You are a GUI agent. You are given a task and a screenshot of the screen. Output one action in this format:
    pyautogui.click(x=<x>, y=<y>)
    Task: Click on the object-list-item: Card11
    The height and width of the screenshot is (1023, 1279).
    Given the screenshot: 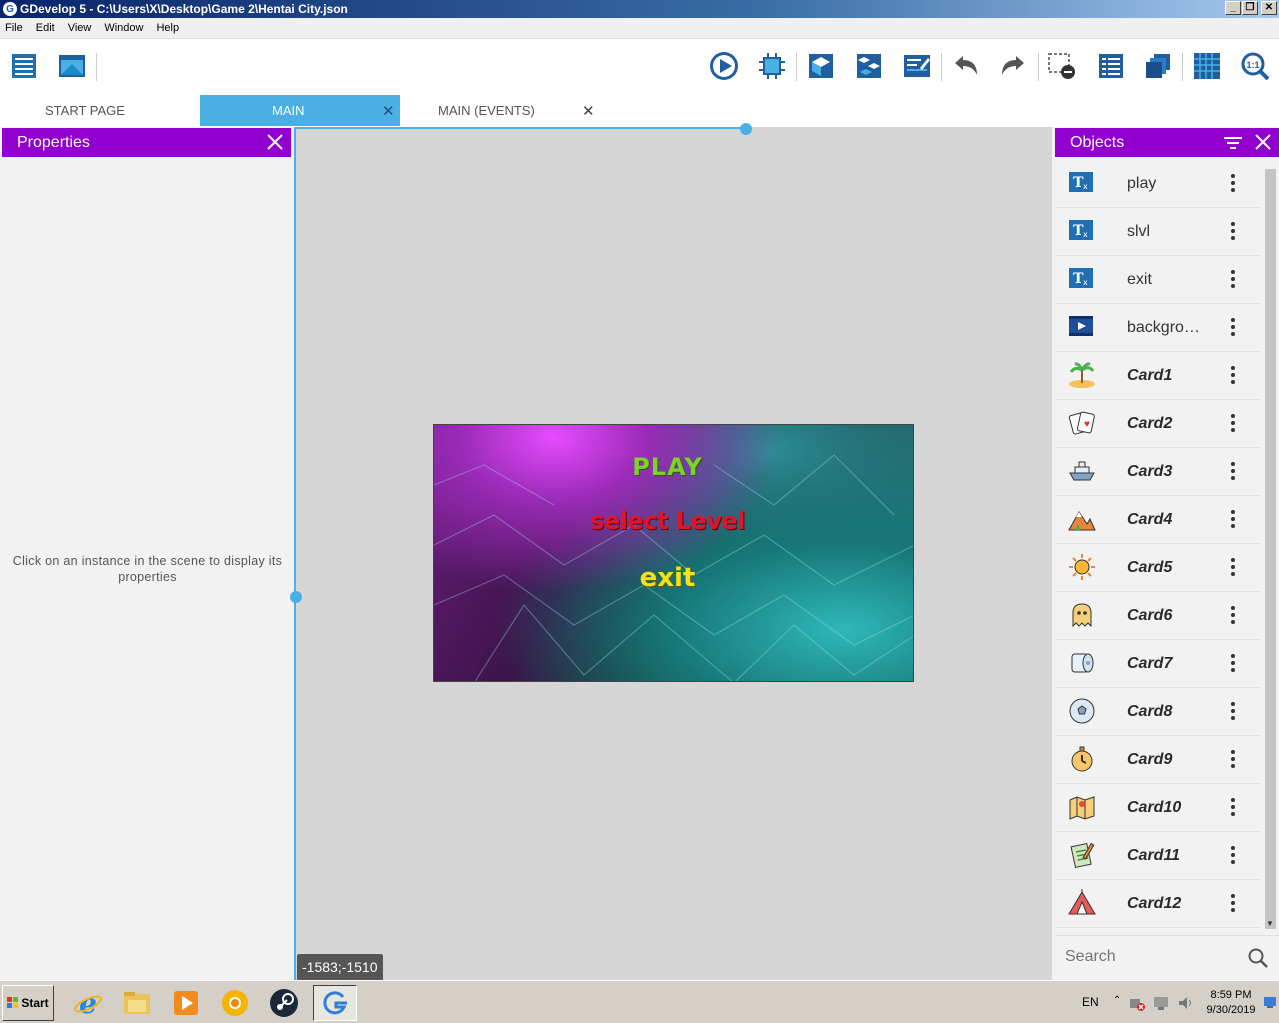 What is the action you would take?
    pyautogui.click(x=1158, y=856)
    